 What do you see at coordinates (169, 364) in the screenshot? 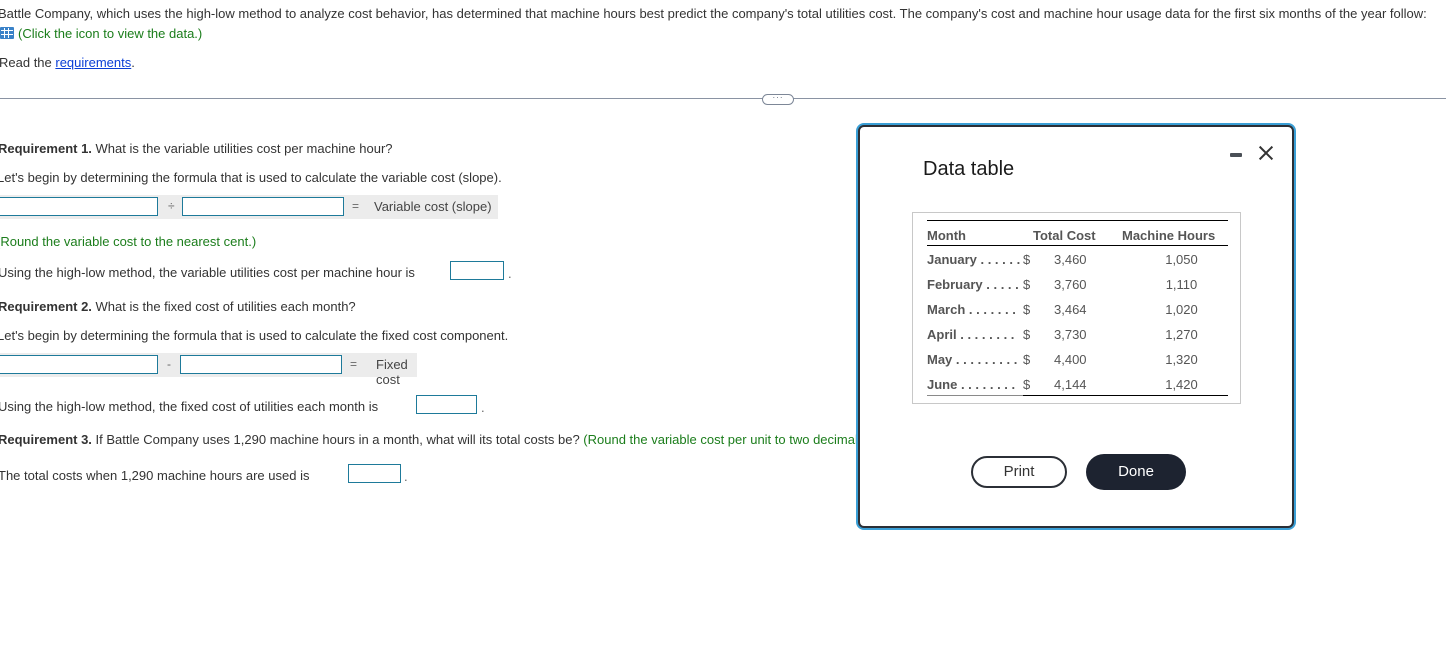
I see `minus-operator: -` at bounding box center [169, 364].